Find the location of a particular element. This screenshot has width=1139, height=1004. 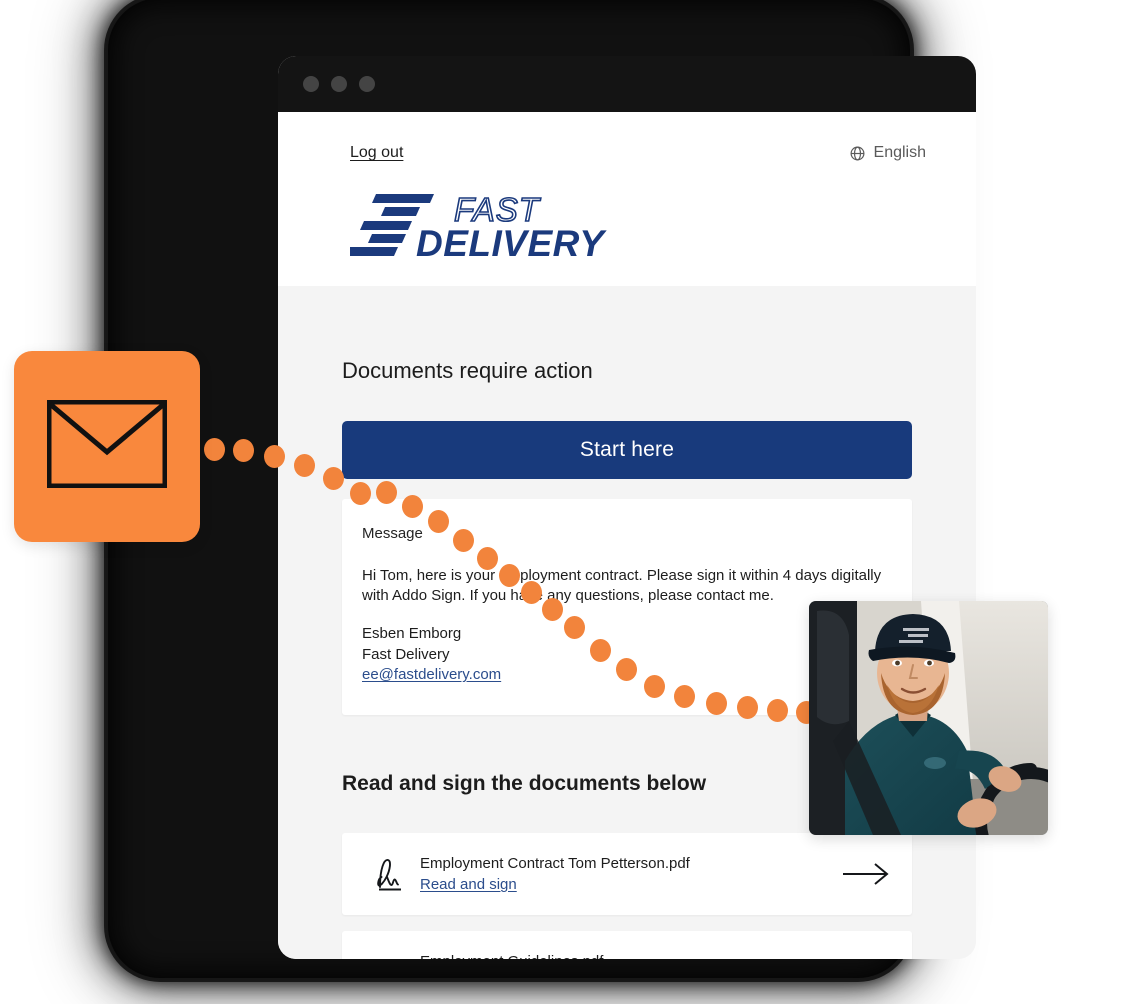

svg-text: DELIVERY is located at coordinates (511, 243).